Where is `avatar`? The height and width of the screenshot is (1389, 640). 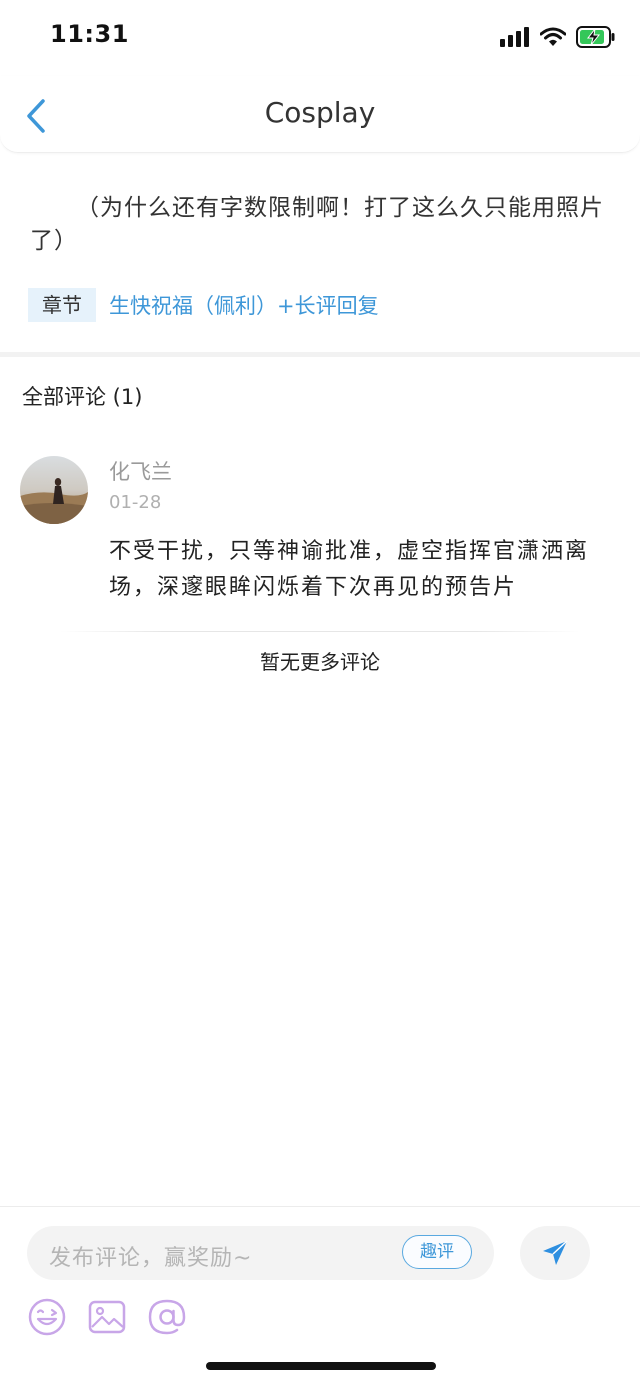
avatar is located at coordinates (54, 490).